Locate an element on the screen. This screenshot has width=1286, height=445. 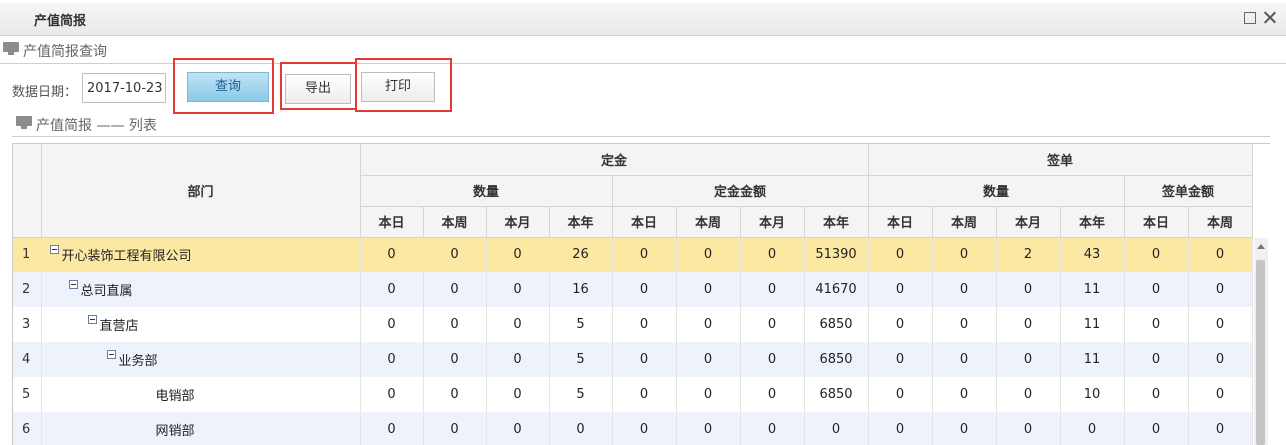
maximize-icon is located at coordinates (1250, 18).